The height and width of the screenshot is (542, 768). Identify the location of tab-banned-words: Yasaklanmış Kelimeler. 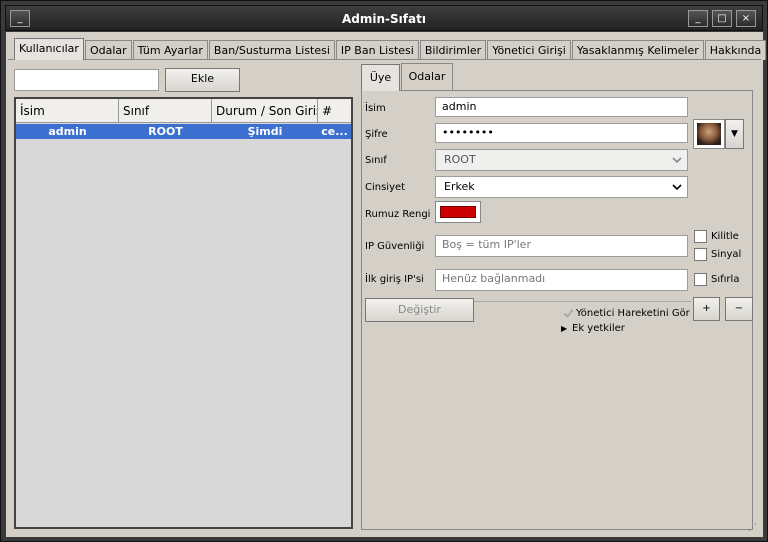
(637, 50).